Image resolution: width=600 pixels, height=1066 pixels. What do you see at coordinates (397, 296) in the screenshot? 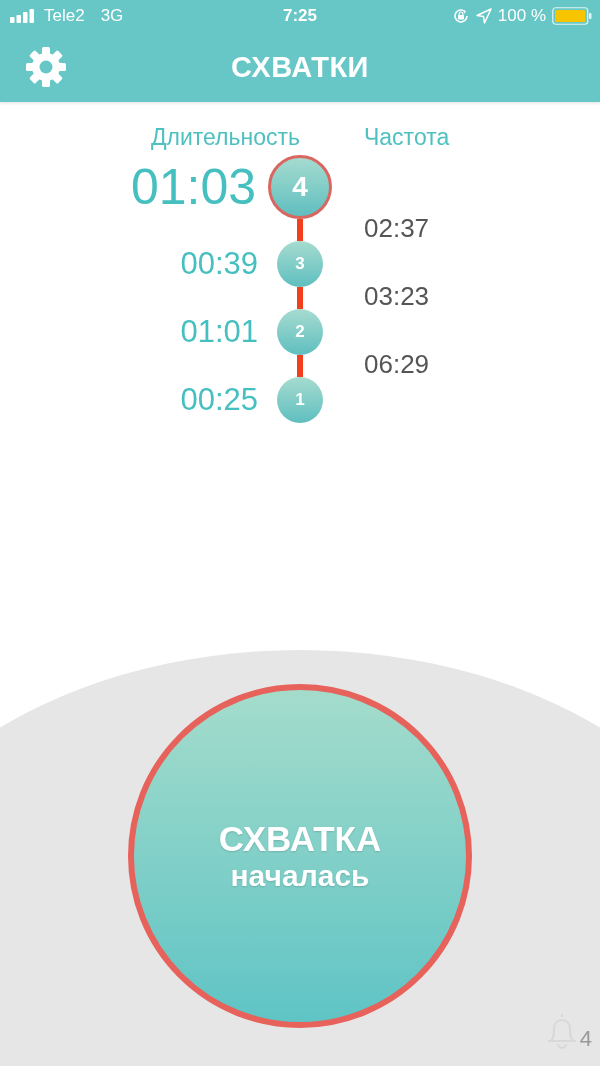
I see `interval-value: 03:23` at bounding box center [397, 296].